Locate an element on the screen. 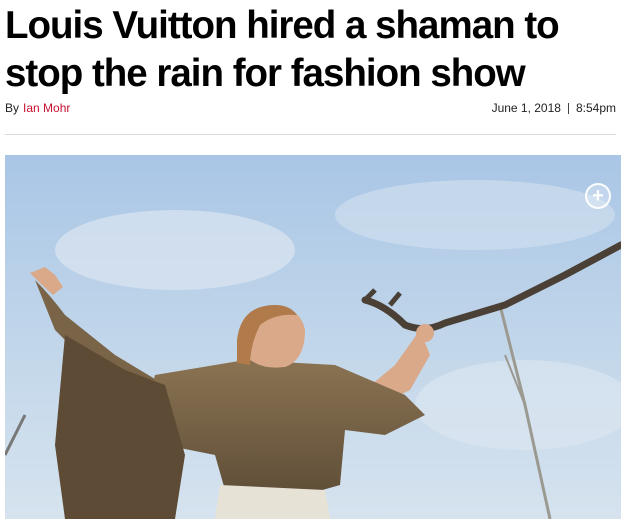 The height and width of the screenshot is (519, 623). plus-icon: + is located at coordinates (598, 195).